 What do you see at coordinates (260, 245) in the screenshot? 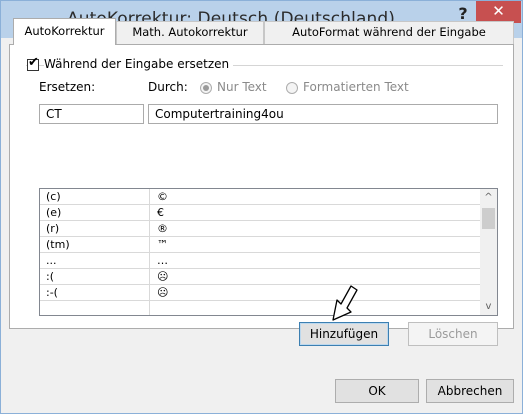
I see `list-item: (tm) ™` at bounding box center [260, 245].